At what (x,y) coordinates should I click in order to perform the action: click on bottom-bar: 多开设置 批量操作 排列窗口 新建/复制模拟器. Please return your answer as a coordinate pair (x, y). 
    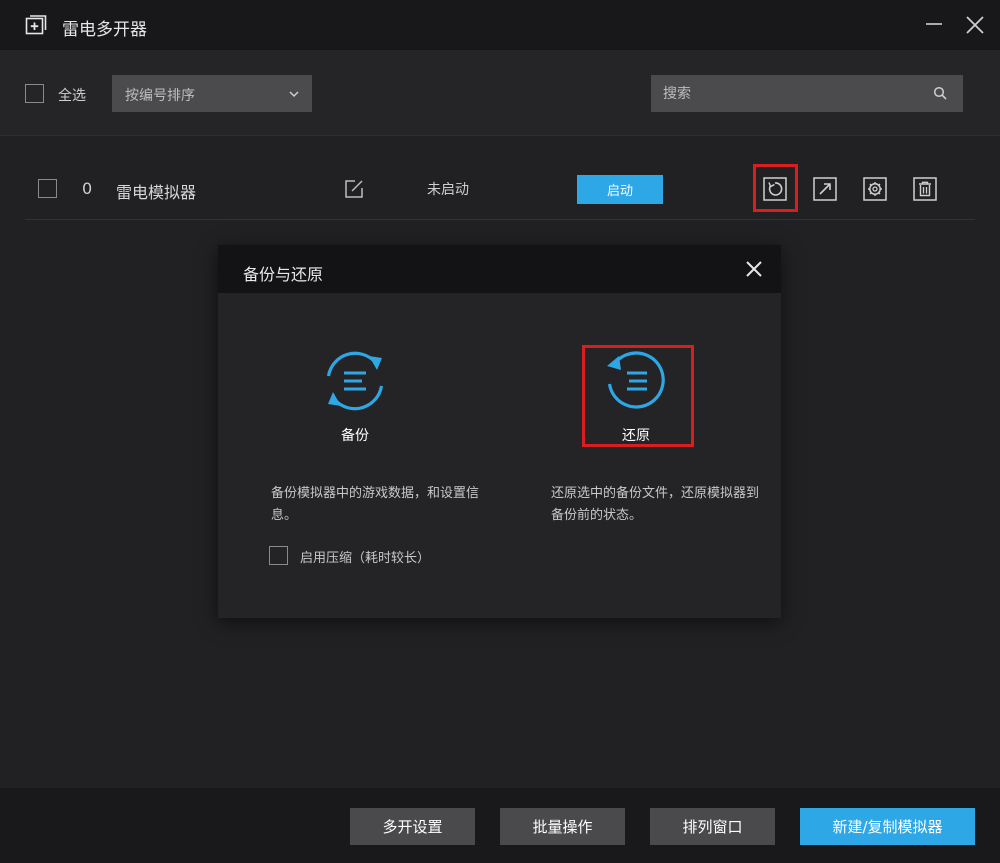
    Looking at the image, I should click on (500, 825).